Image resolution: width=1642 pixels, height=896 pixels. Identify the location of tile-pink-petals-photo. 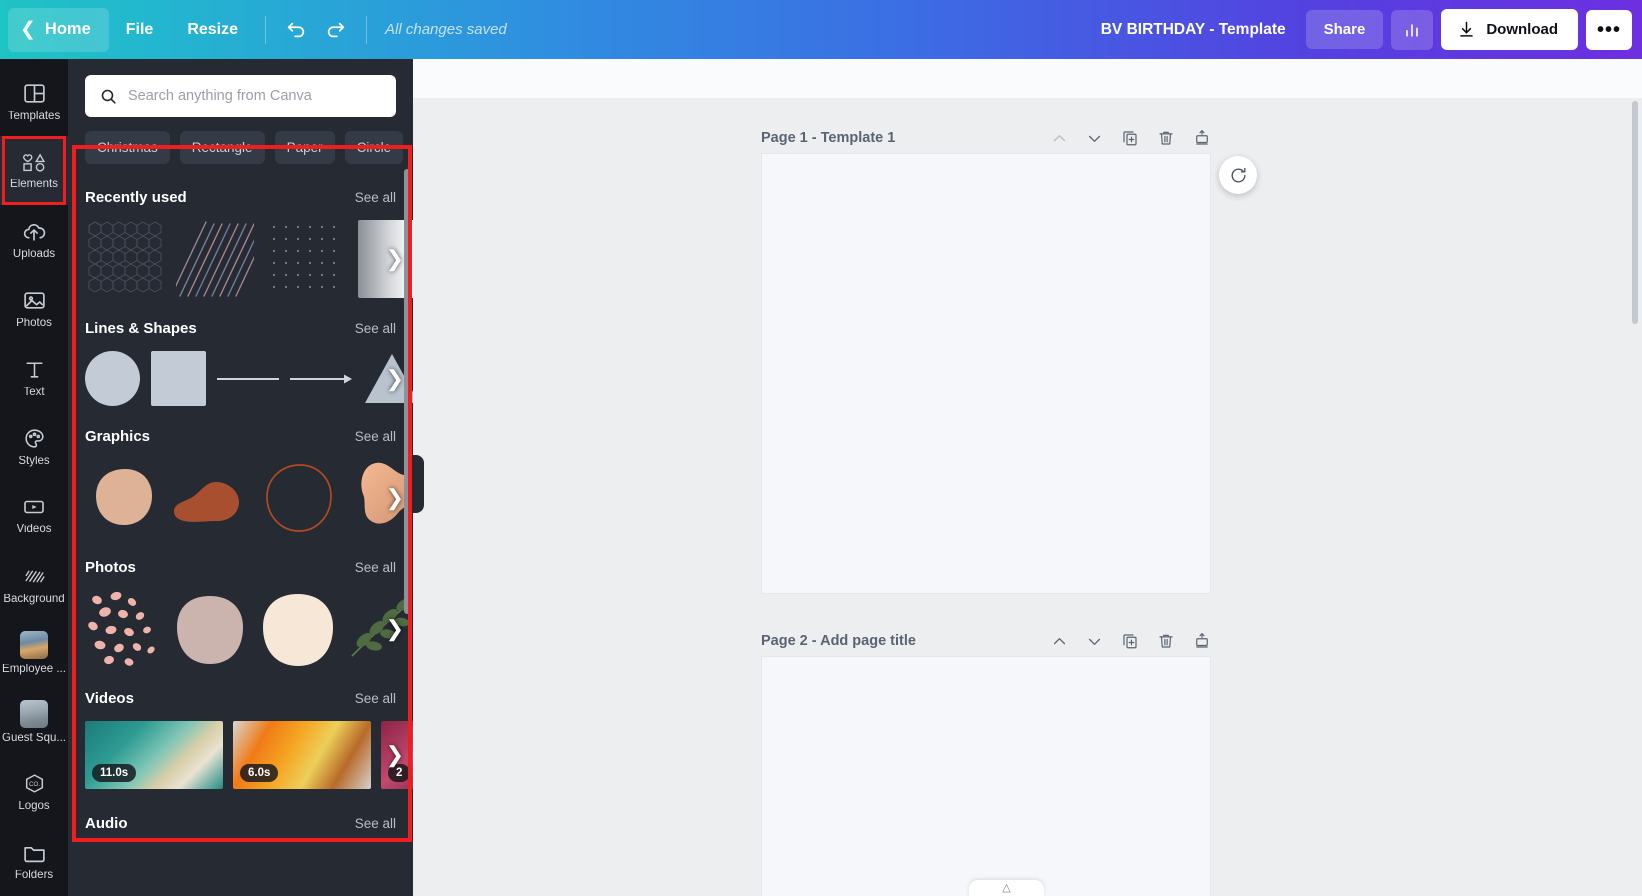
(124, 629).